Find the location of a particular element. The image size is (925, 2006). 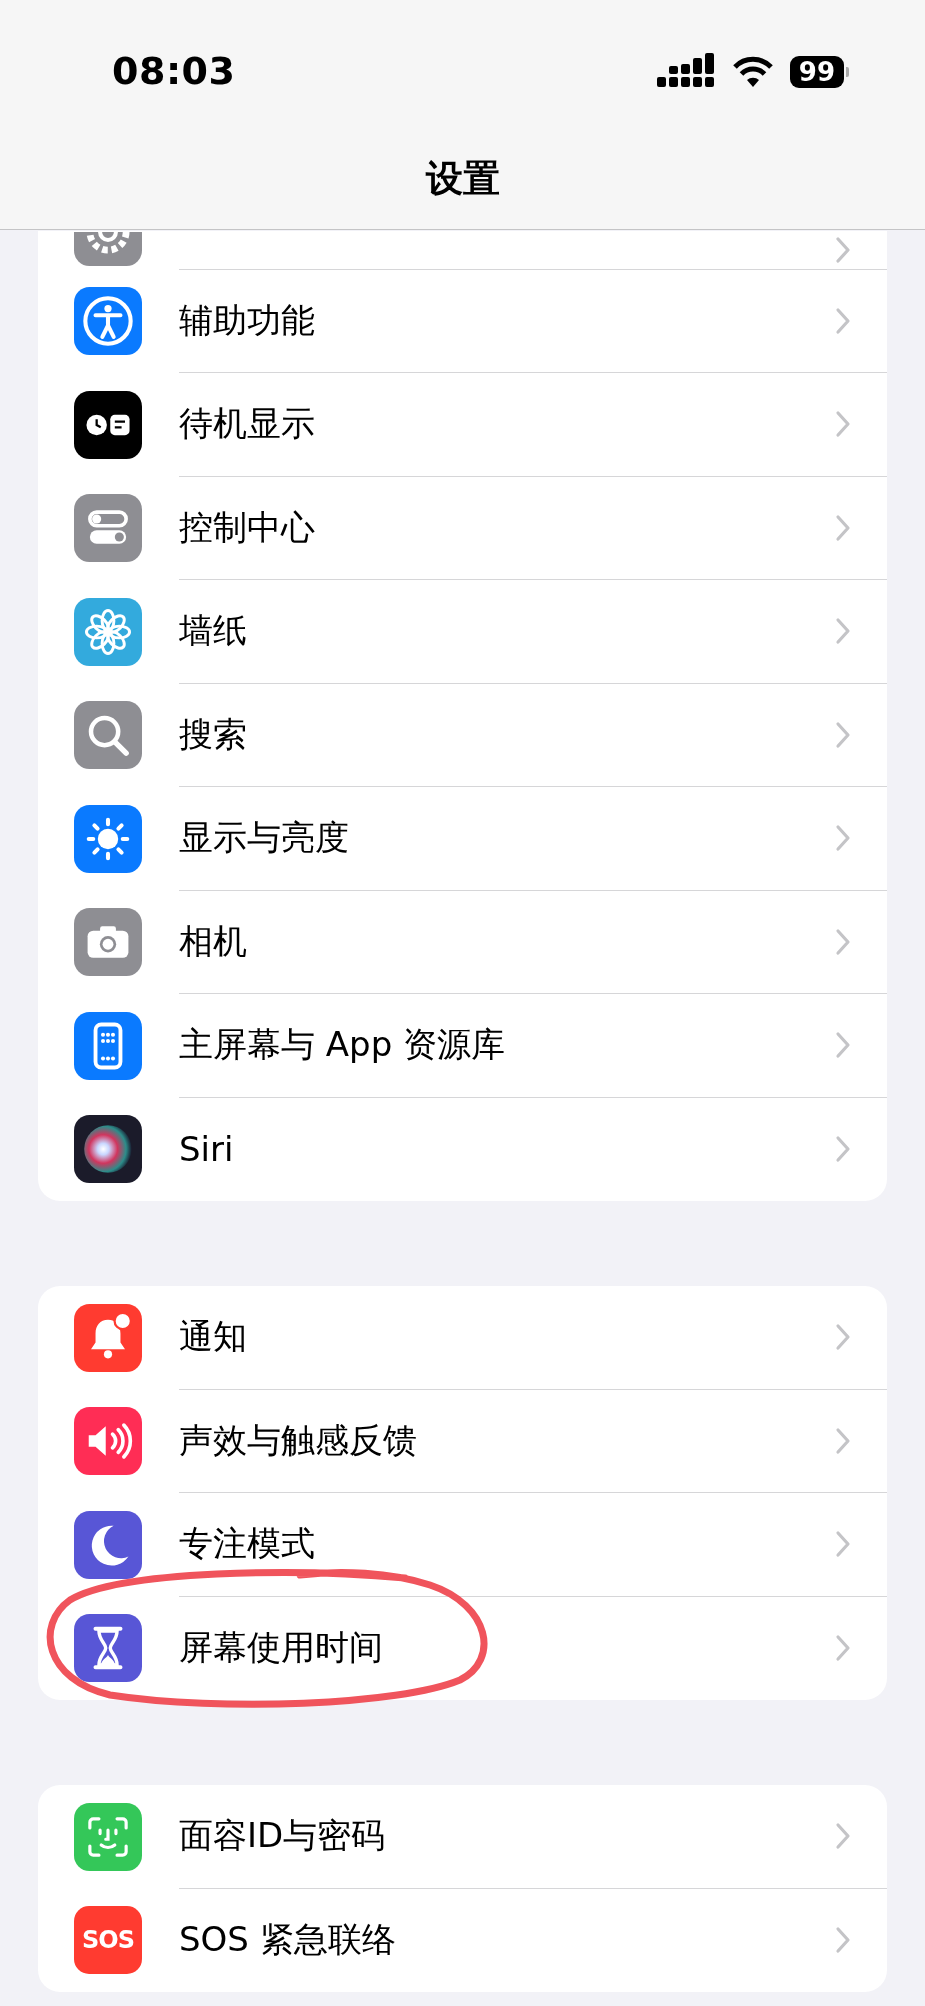

bell-icon is located at coordinates (108, 1337).